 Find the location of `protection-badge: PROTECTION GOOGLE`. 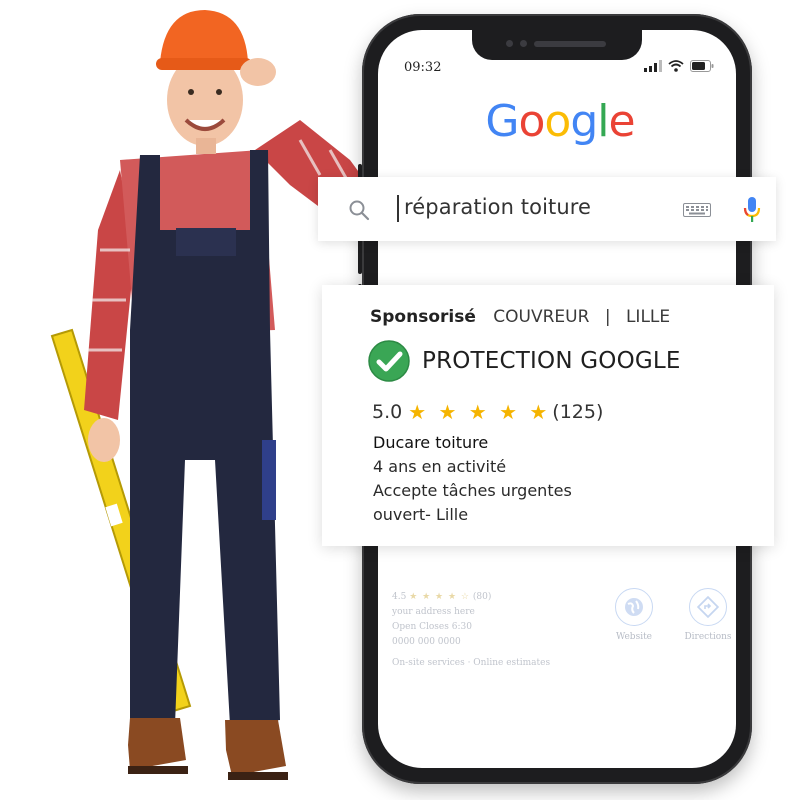

protection-badge: PROTECTION GOOGLE is located at coordinates (524, 361).